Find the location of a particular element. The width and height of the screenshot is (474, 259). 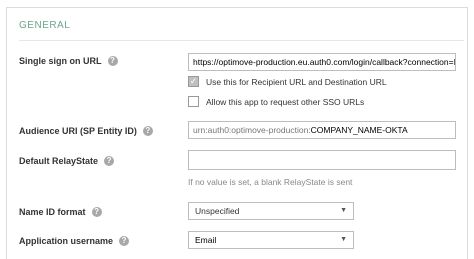

section-divider is located at coordinates (241, 40).